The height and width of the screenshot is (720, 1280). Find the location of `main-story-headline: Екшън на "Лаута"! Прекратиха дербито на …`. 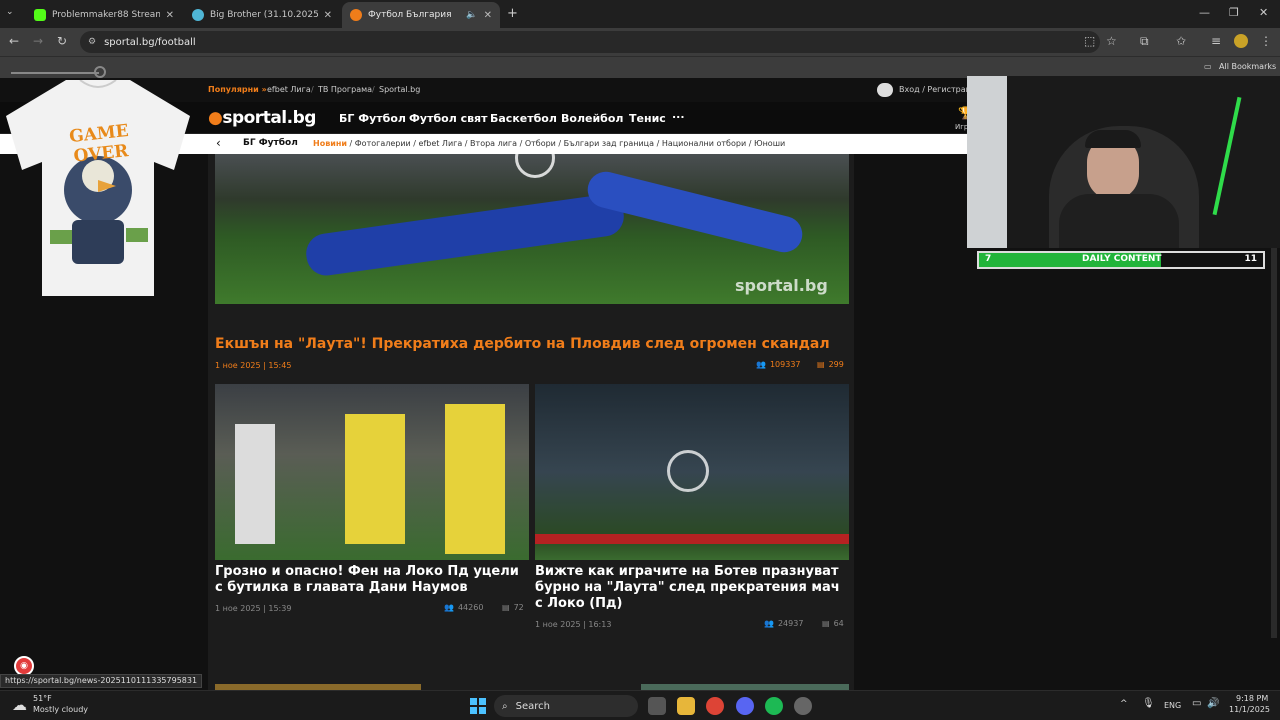

main-story-headline: Екшън на "Лаута"! Прекратиха дербито на … is located at coordinates (532, 344).